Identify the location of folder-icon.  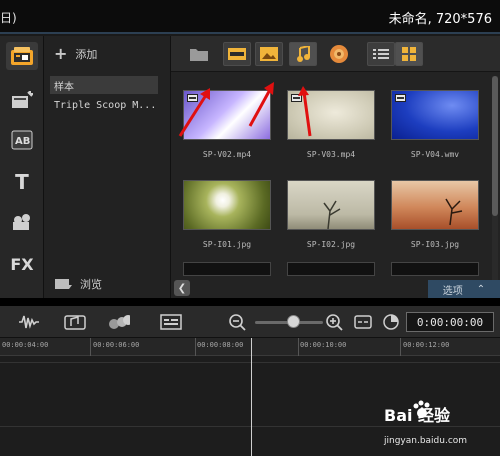
(199, 55).